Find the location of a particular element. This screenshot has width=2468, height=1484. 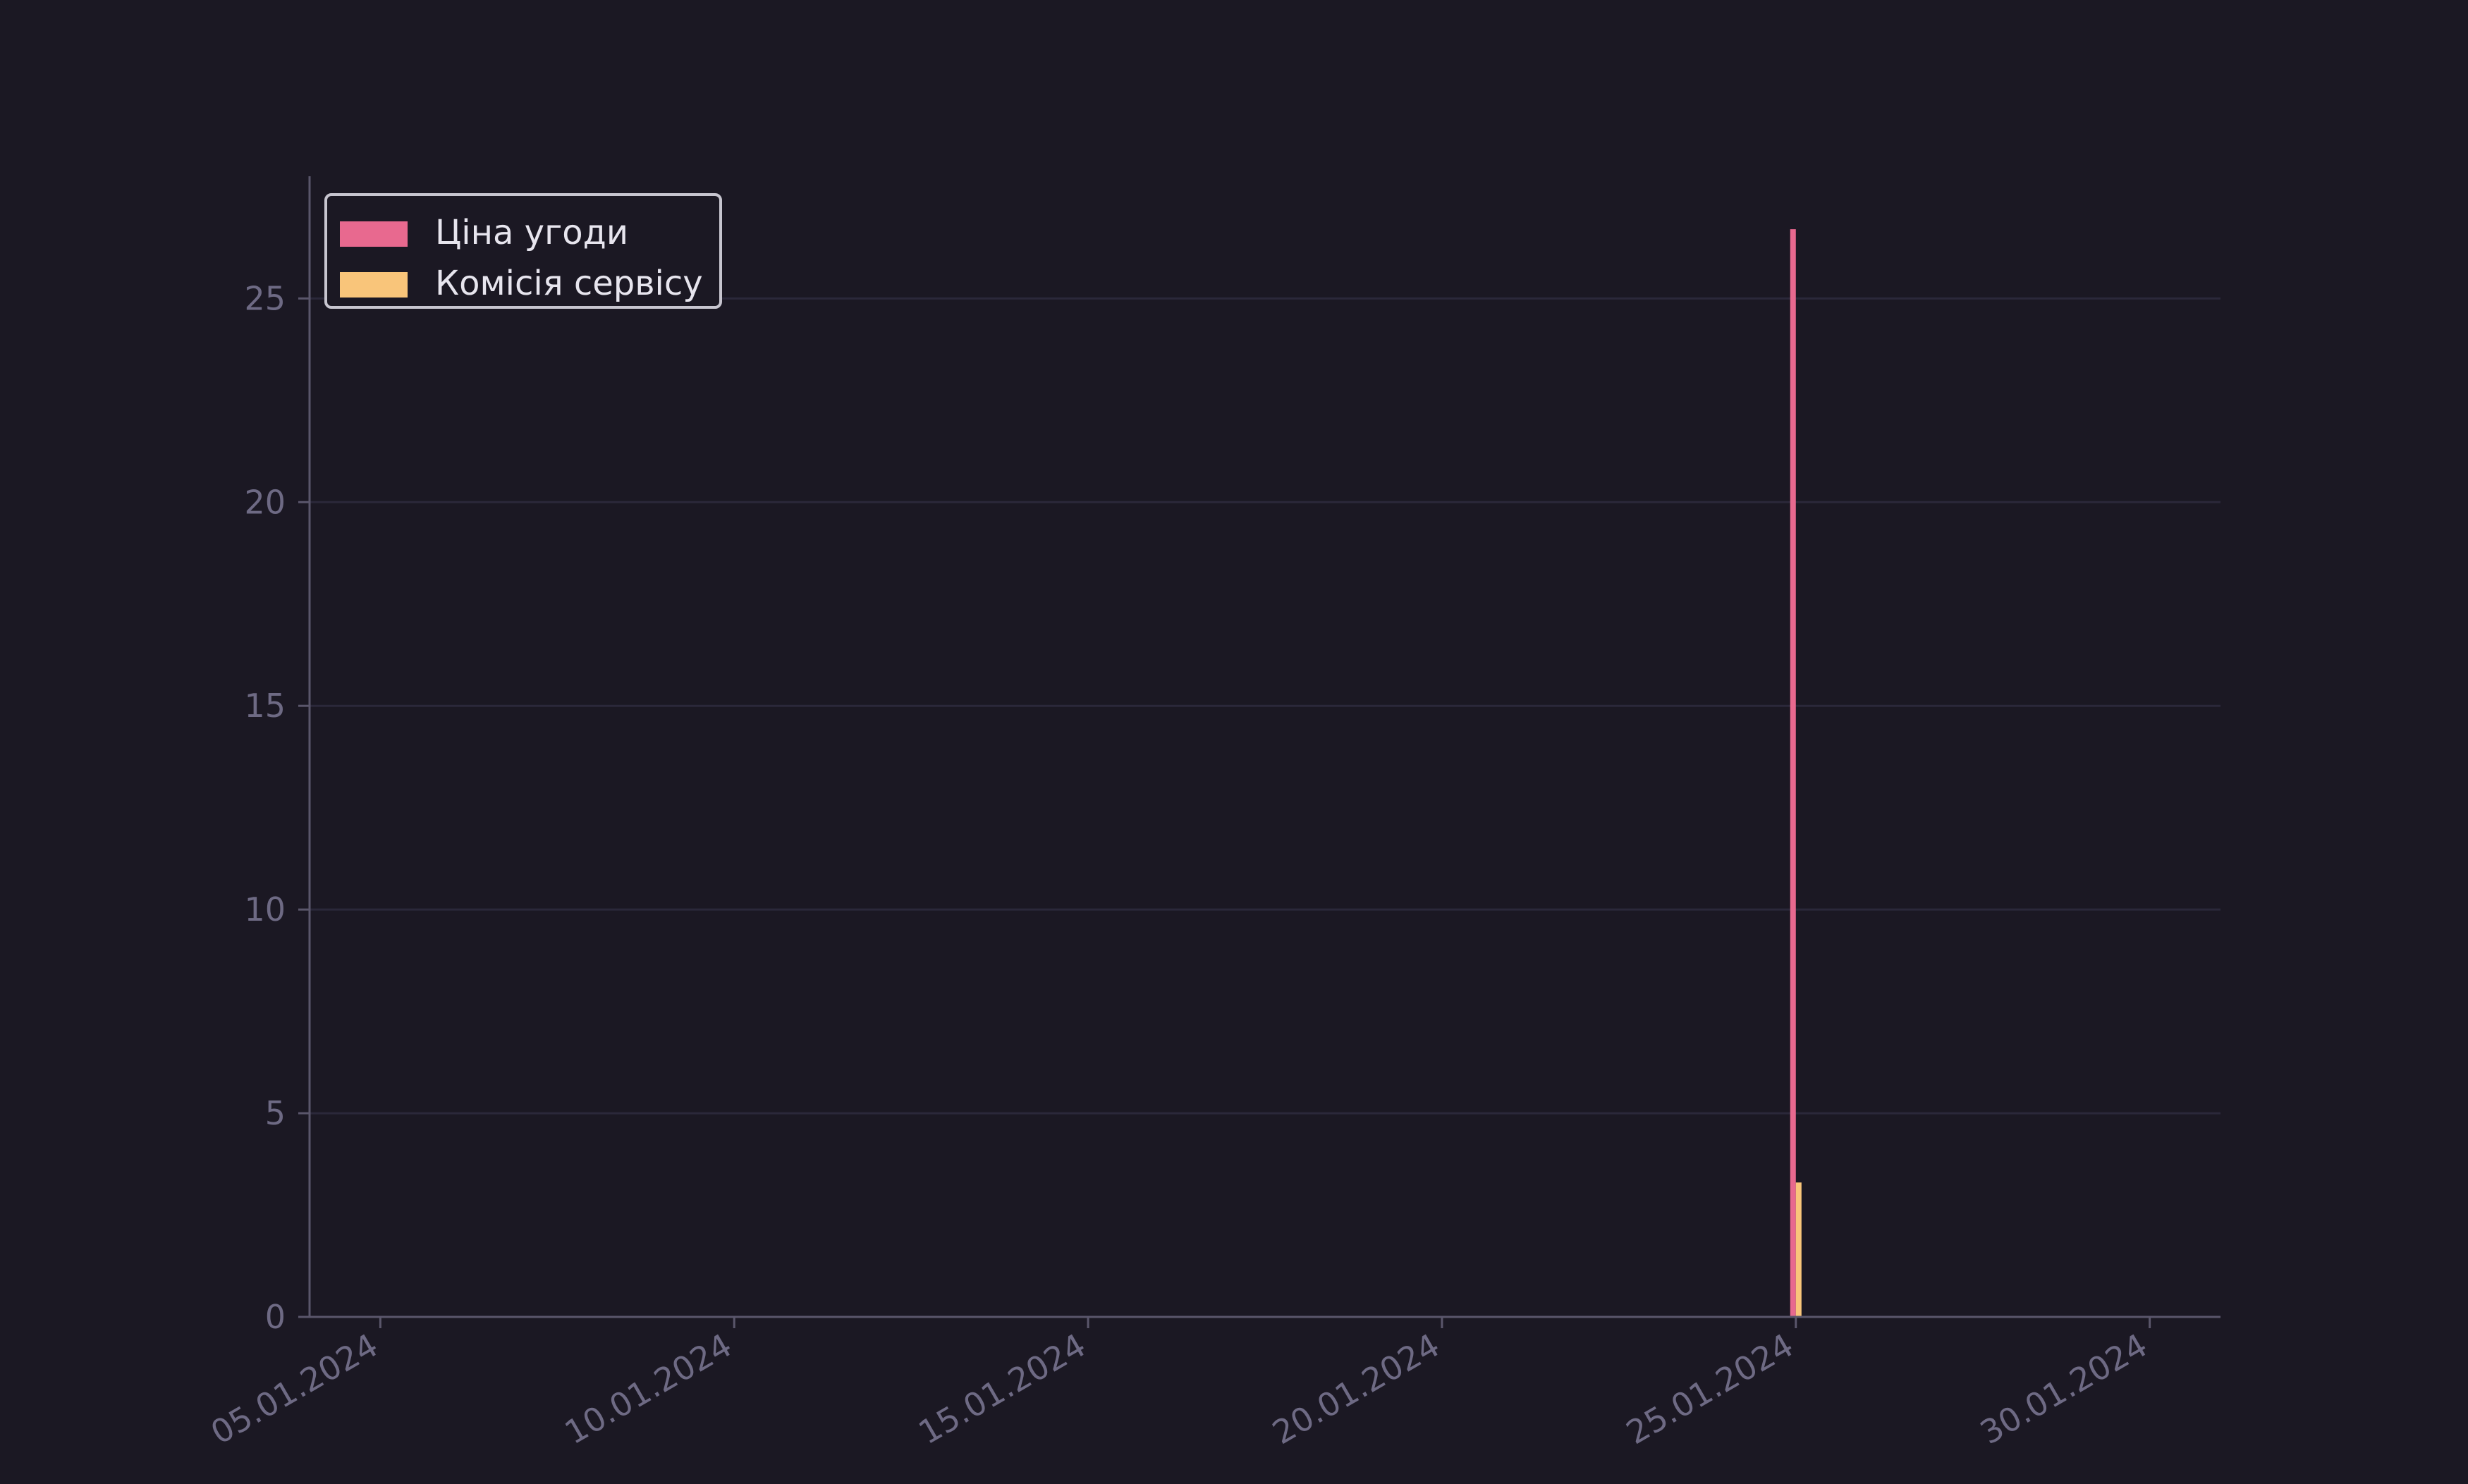

legend-label: Комісія сервісу is located at coordinates (569, 283).